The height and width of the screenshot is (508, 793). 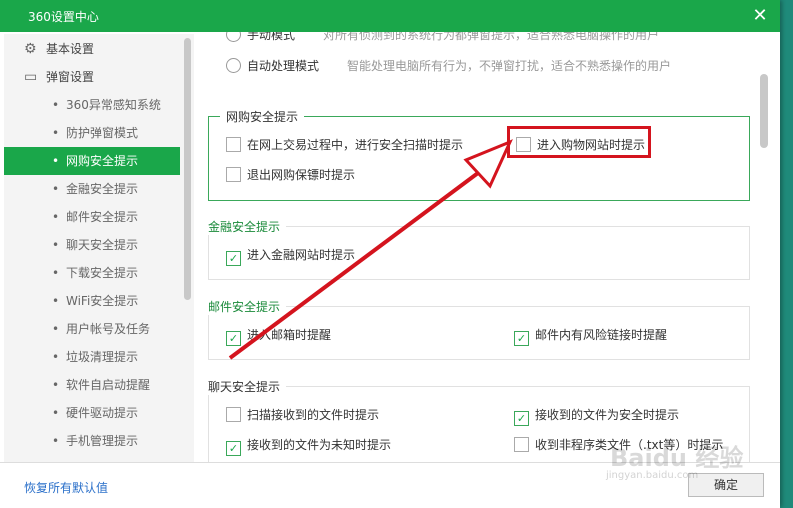 What do you see at coordinates (677, 458) in the screenshot?
I see `watermark: Baidu 经验` at bounding box center [677, 458].